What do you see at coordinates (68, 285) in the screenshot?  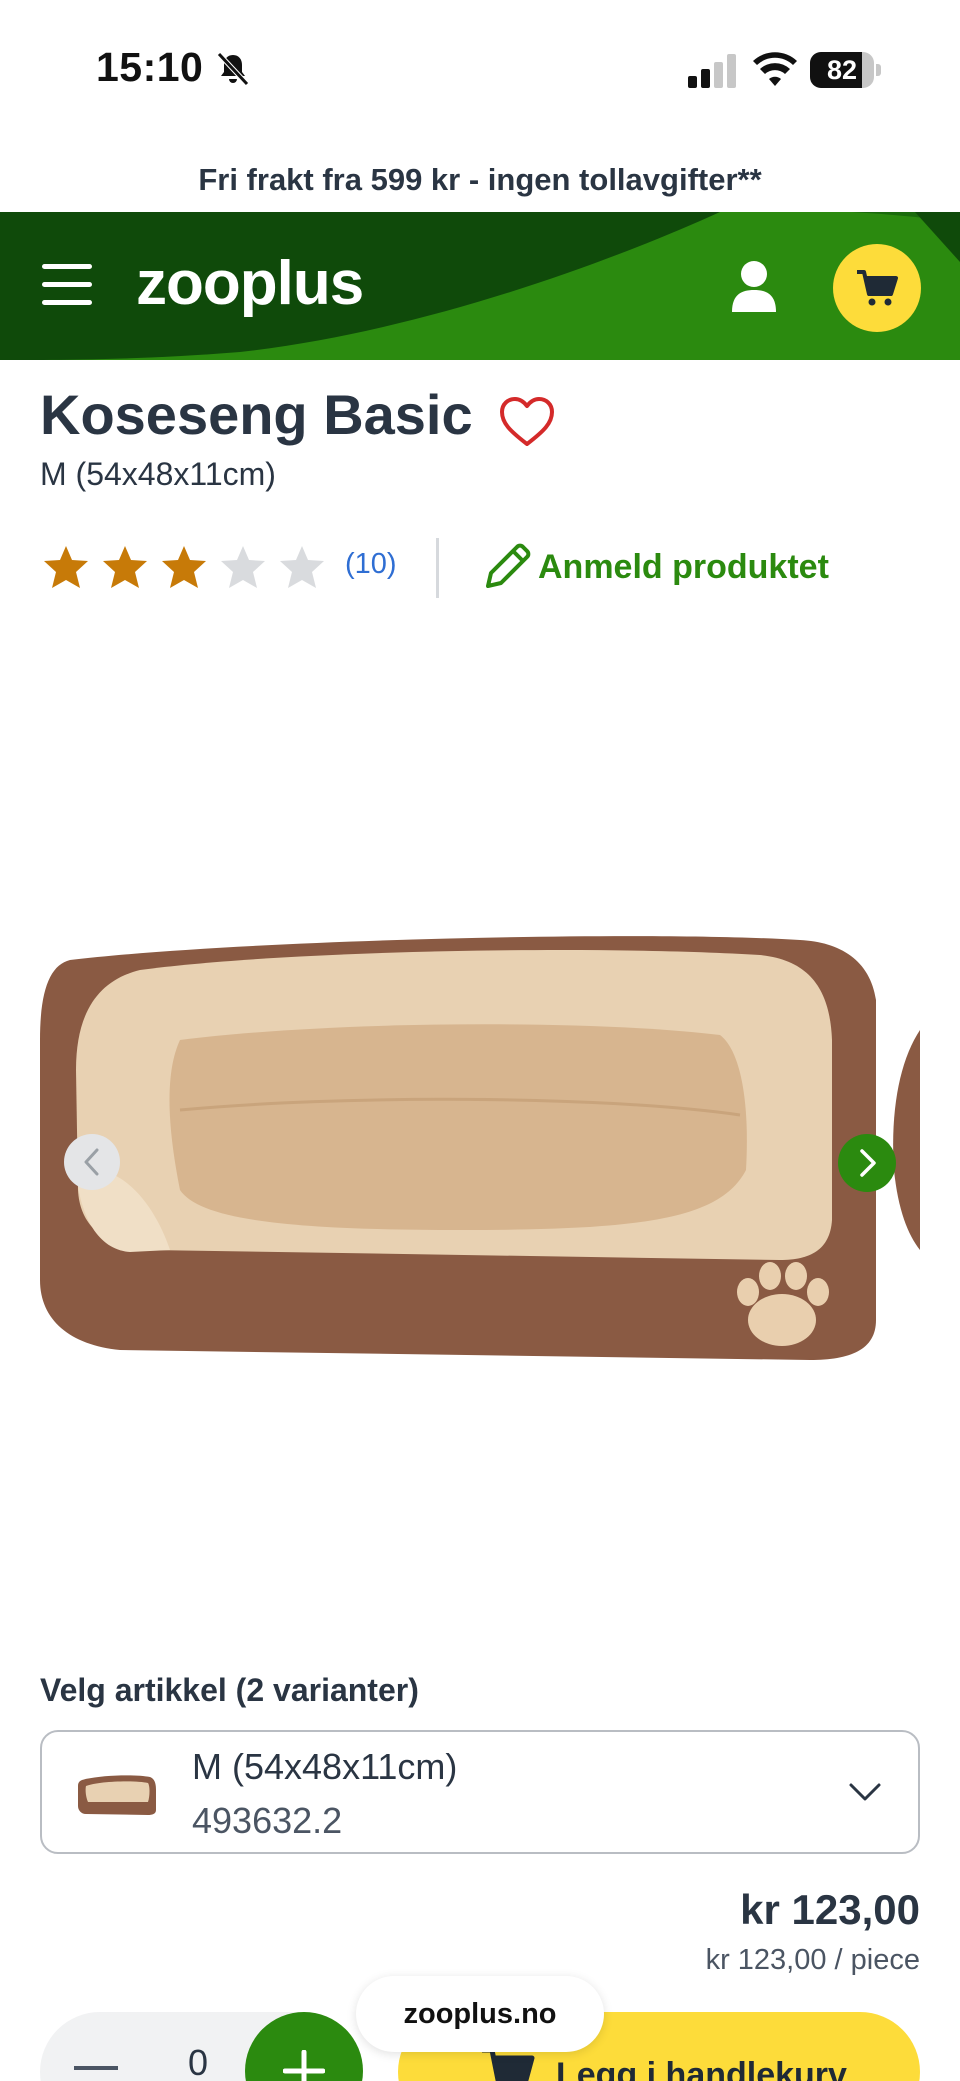 I see `menu-icon` at bounding box center [68, 285].